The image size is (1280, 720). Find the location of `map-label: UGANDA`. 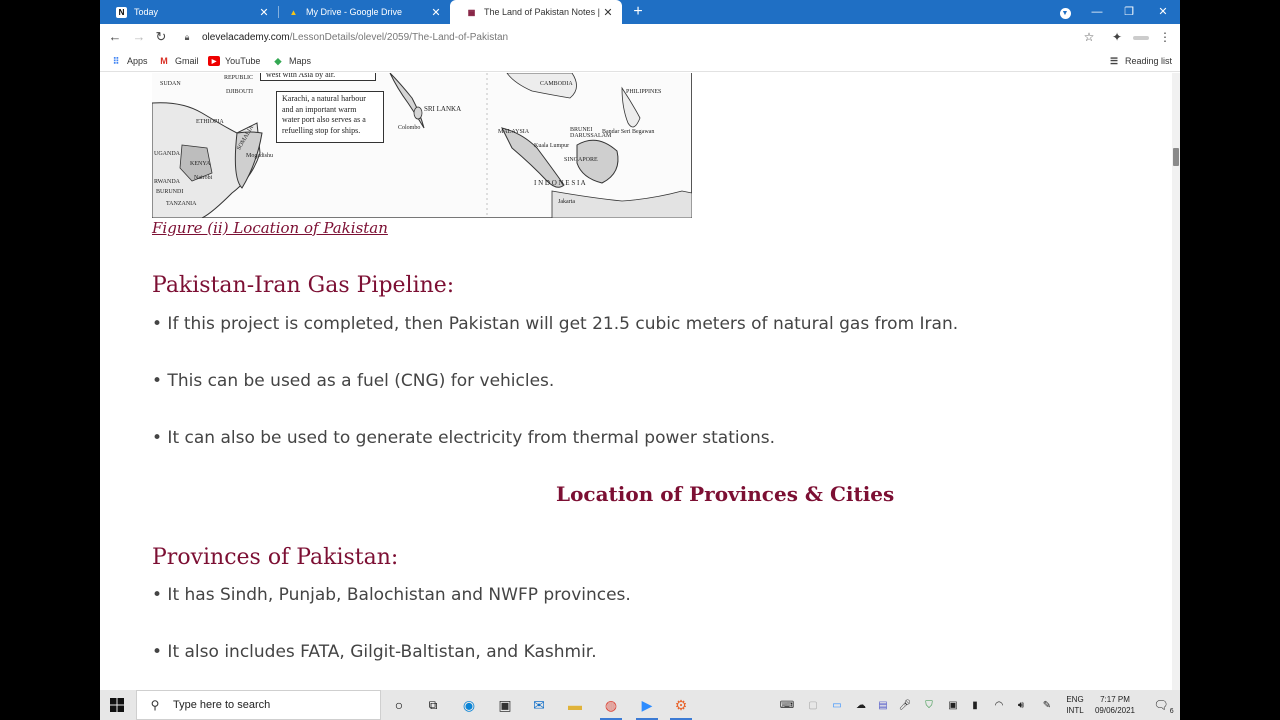

map-label: UGANDA is located at coordinates (167, 154).